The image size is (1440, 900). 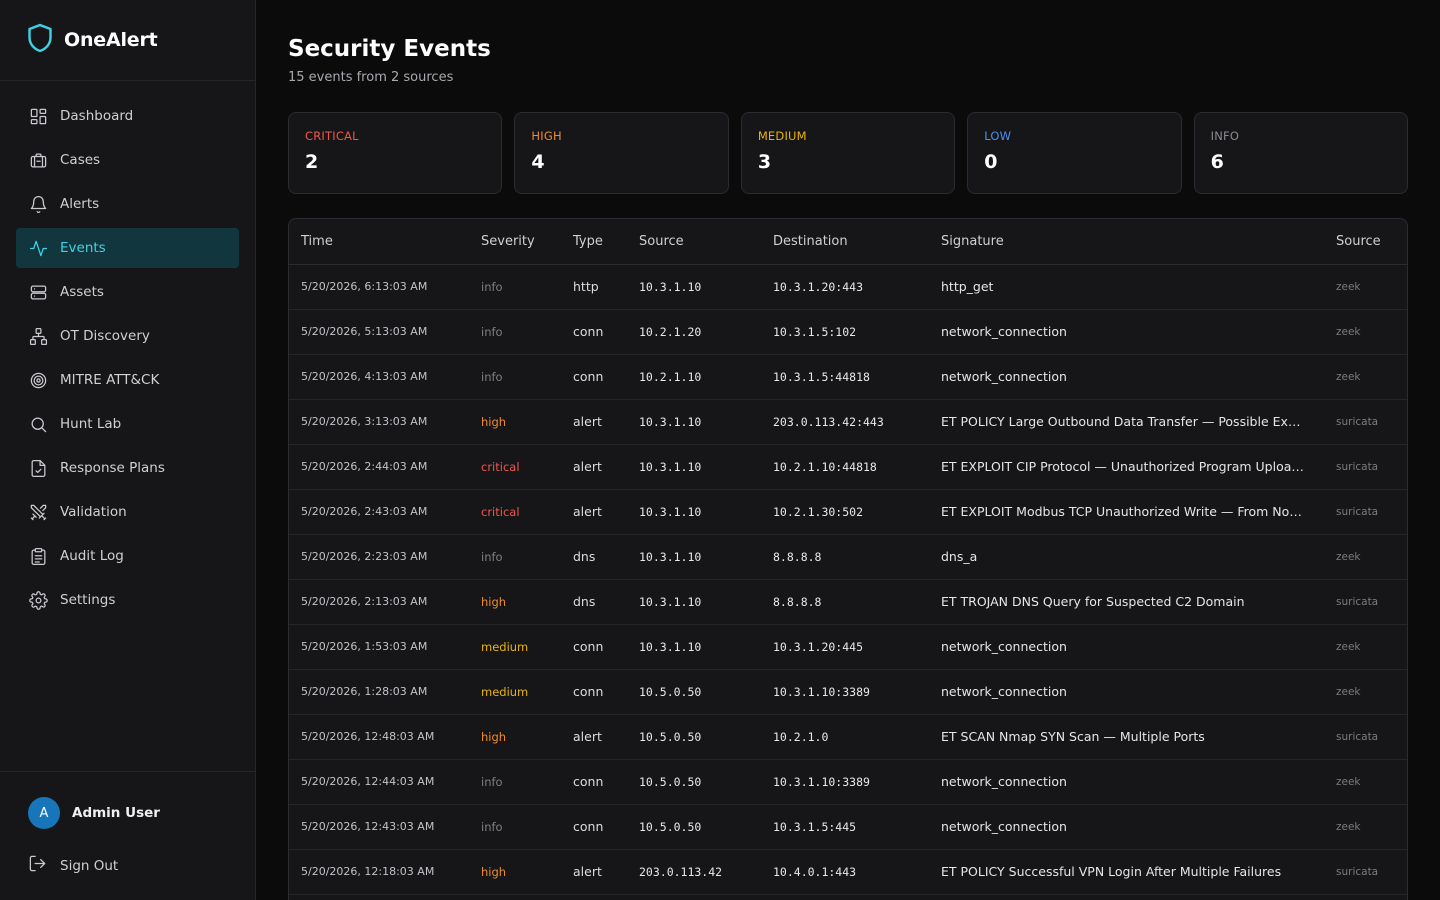 I want to click on summary-label: MEDIUM, so click(x=782, y=136).